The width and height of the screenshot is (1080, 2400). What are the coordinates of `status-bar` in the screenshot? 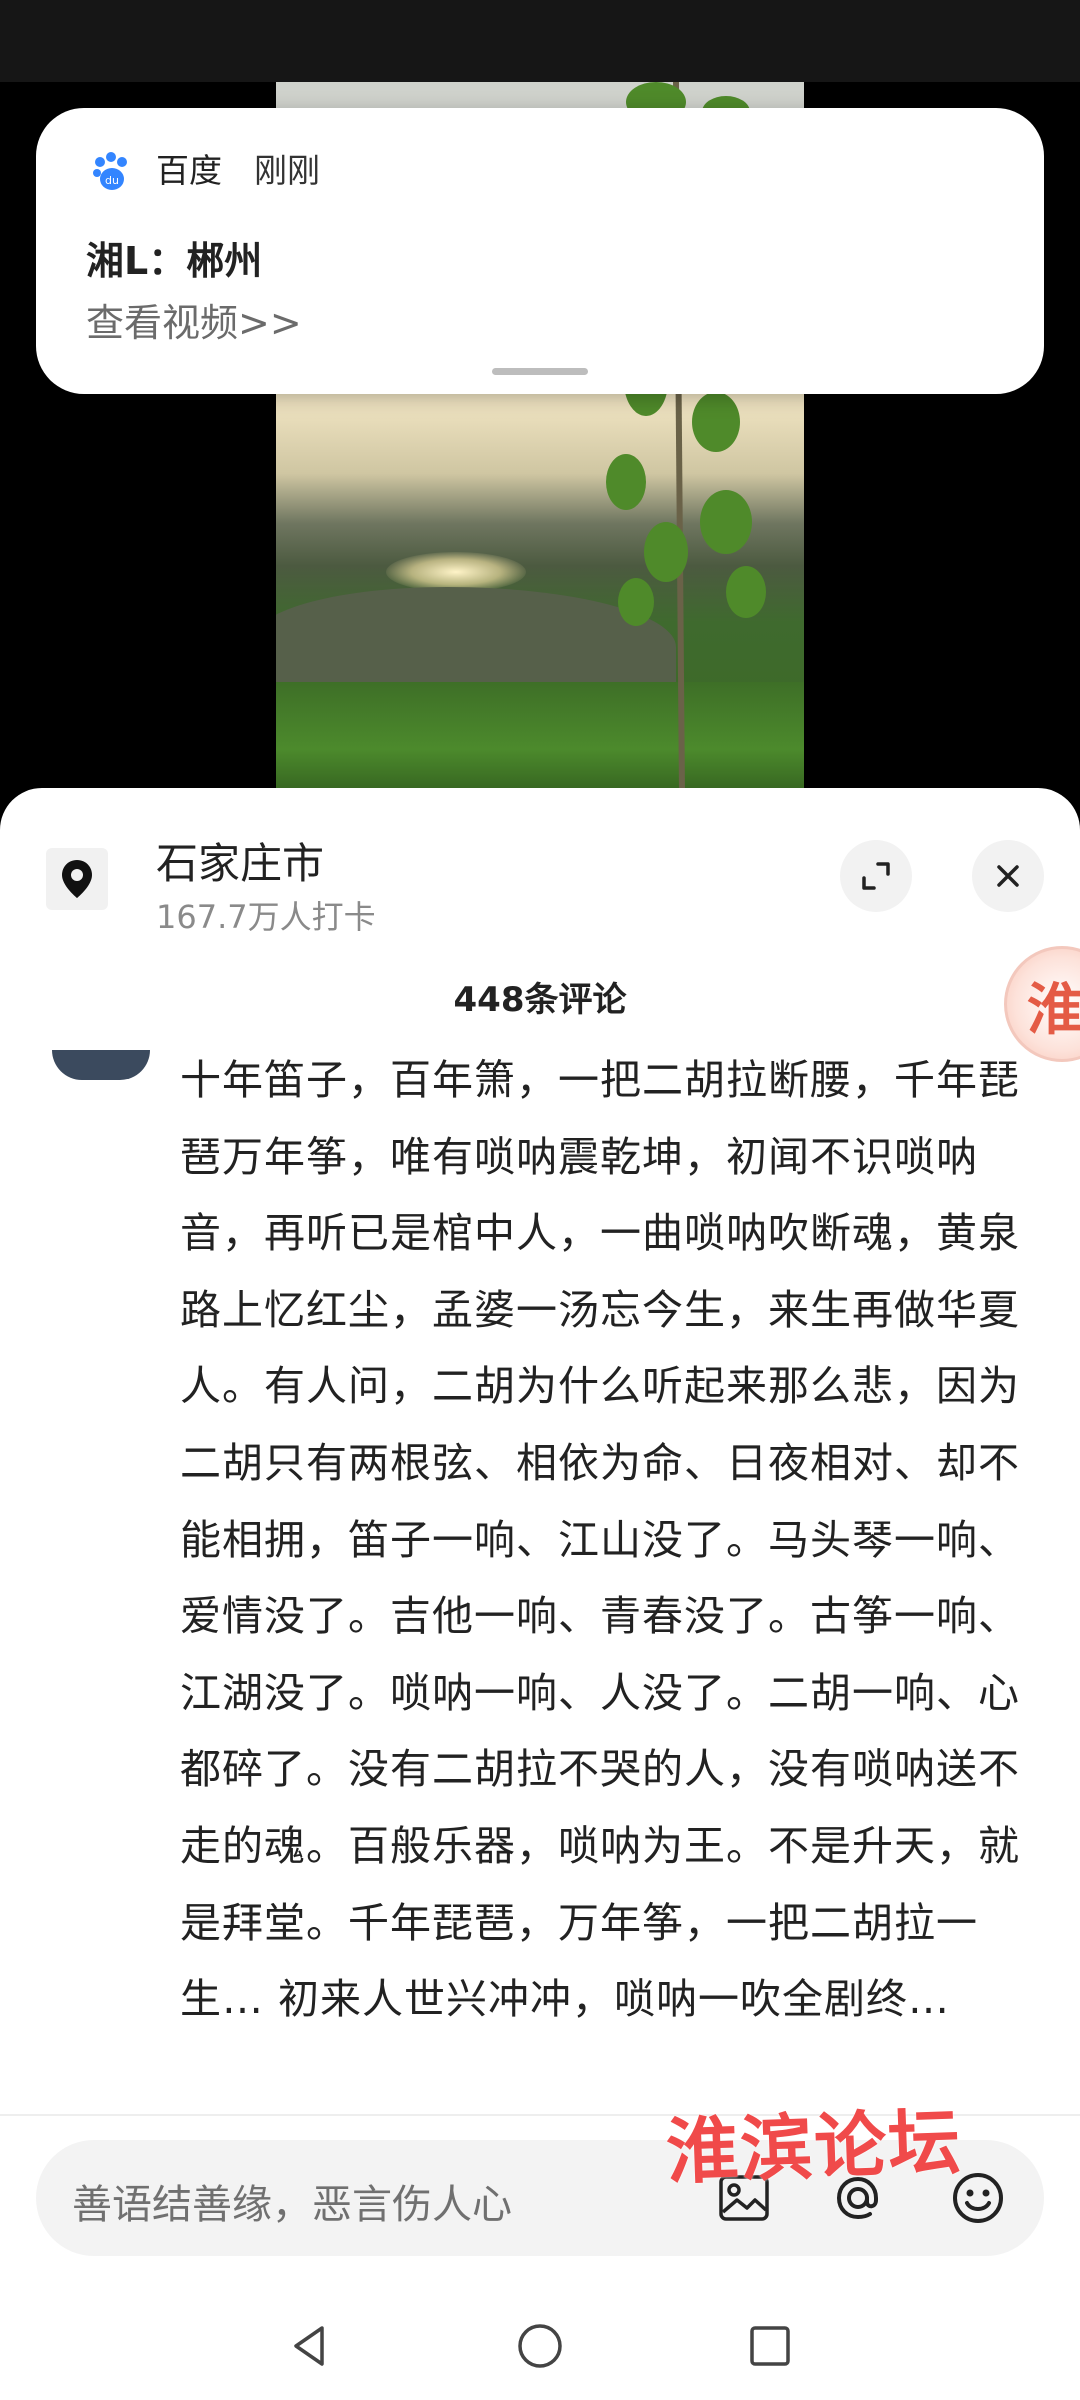 It's located at (540, 41).